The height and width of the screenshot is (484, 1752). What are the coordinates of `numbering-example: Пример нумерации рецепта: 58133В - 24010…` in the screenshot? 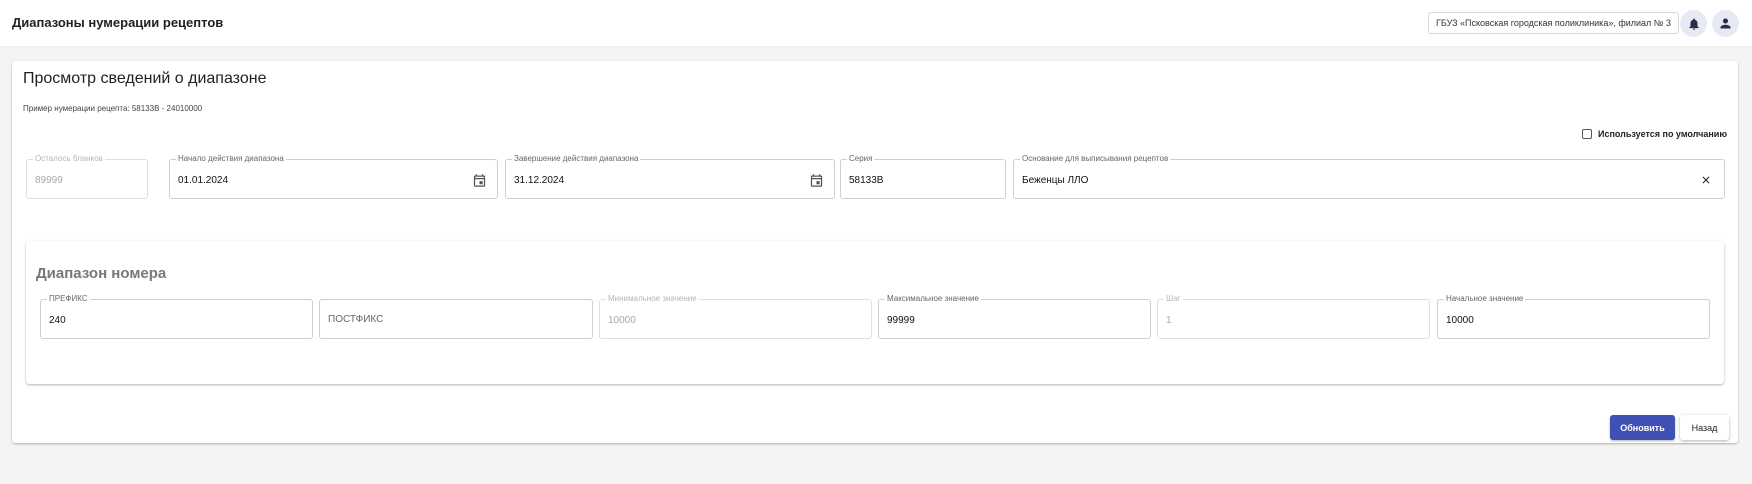 It's located at (113, 108).